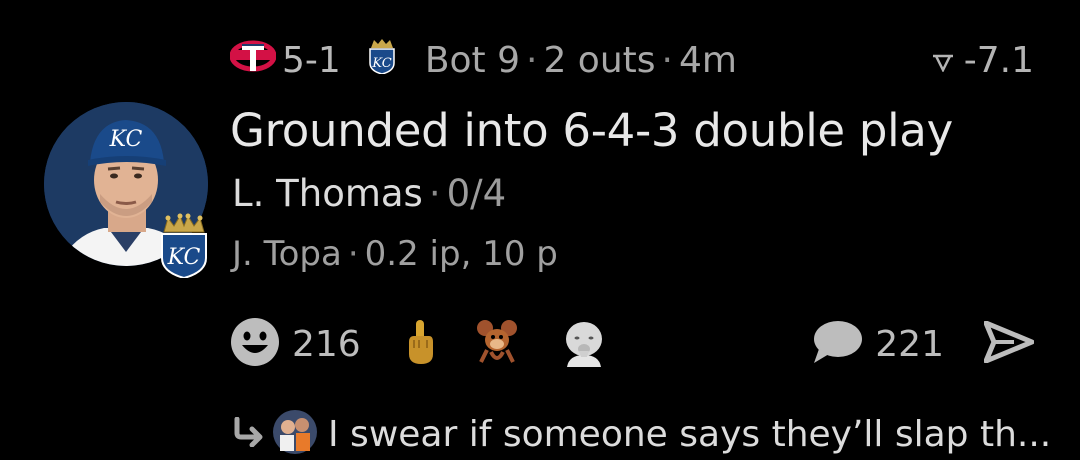  I want to click on share-send-icon, so click(1009, 343).